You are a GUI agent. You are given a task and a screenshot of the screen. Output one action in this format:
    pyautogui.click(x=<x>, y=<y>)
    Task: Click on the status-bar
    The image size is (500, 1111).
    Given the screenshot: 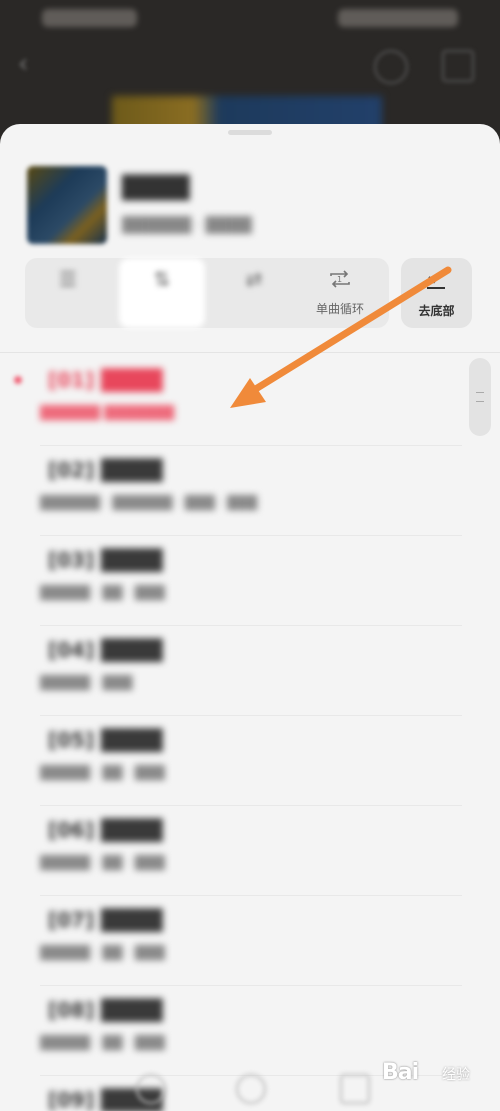 What is the action you would take?
    pyautogui.click(x=250, y=18)
    